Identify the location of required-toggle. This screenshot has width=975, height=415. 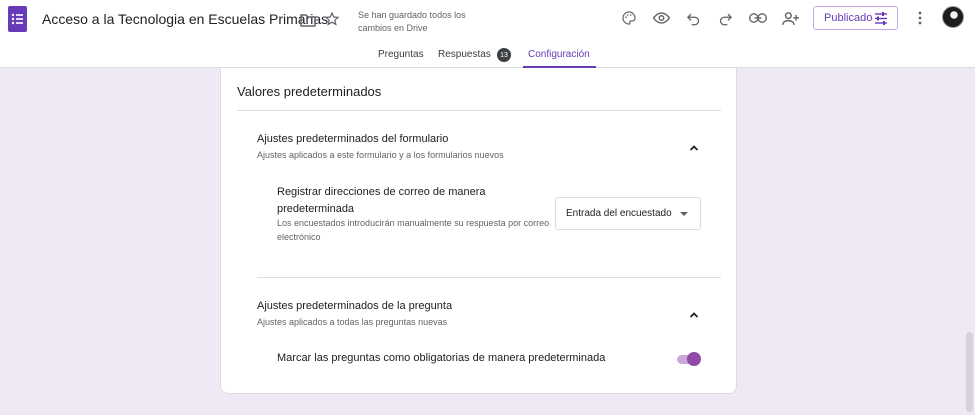
(688, 359).